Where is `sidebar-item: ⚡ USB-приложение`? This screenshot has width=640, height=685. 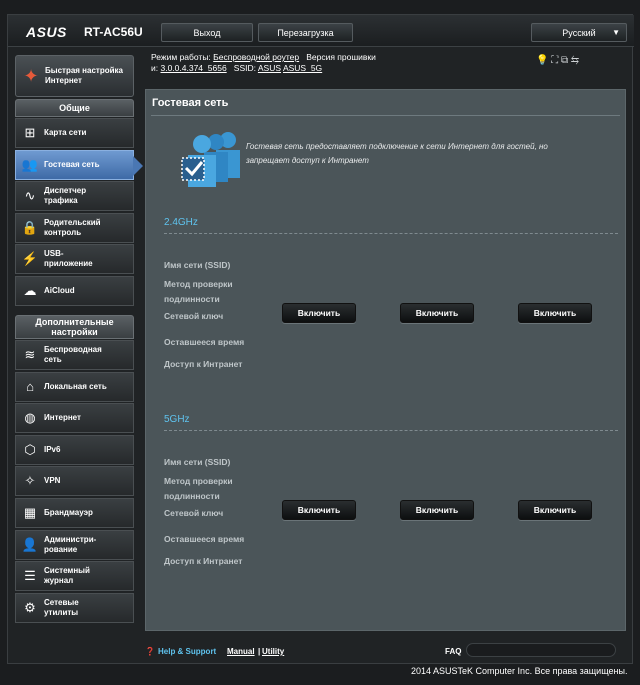
sidebar-item: ⚡ USB-приложение is located at coordinates (74, 259).